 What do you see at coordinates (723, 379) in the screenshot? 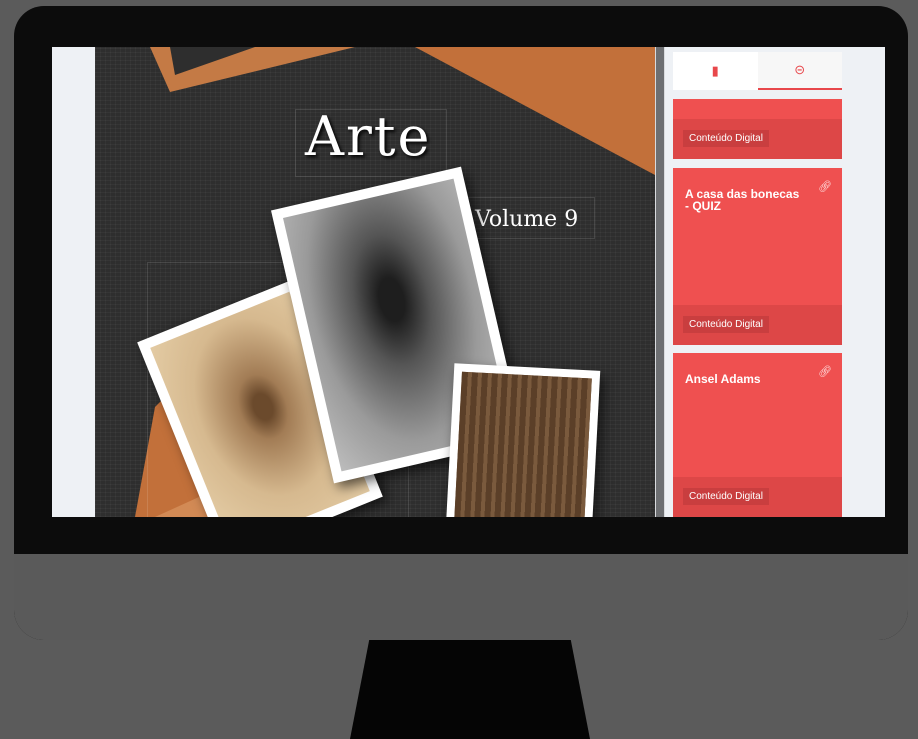
I see `card-title: Ansel Adams` at bounding box center [723, 379].